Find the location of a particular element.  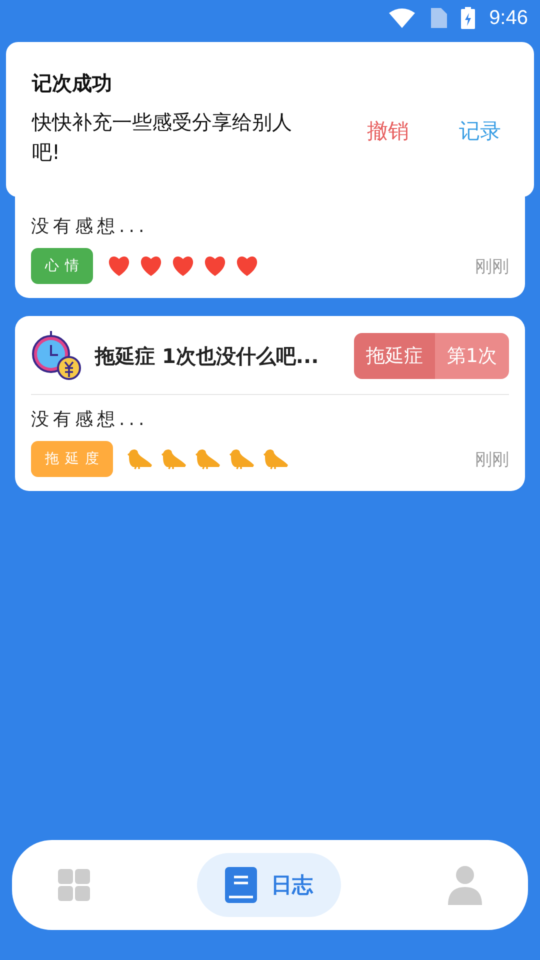

category-tag: 拖延度 is located at coordinates (72, 459).